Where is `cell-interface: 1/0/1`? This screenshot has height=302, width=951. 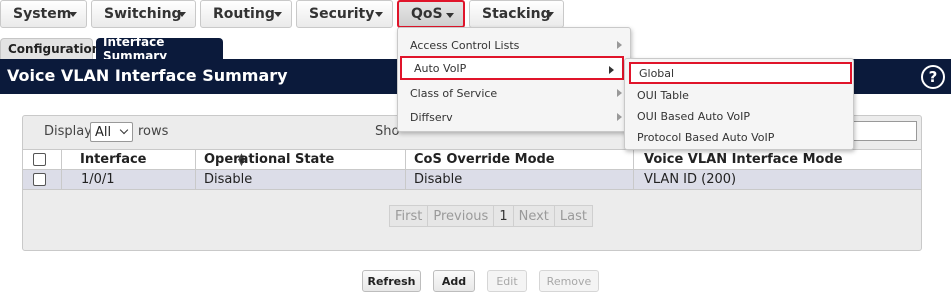 cell-interface: 1/0/1 is located at coordinates (98, 179).